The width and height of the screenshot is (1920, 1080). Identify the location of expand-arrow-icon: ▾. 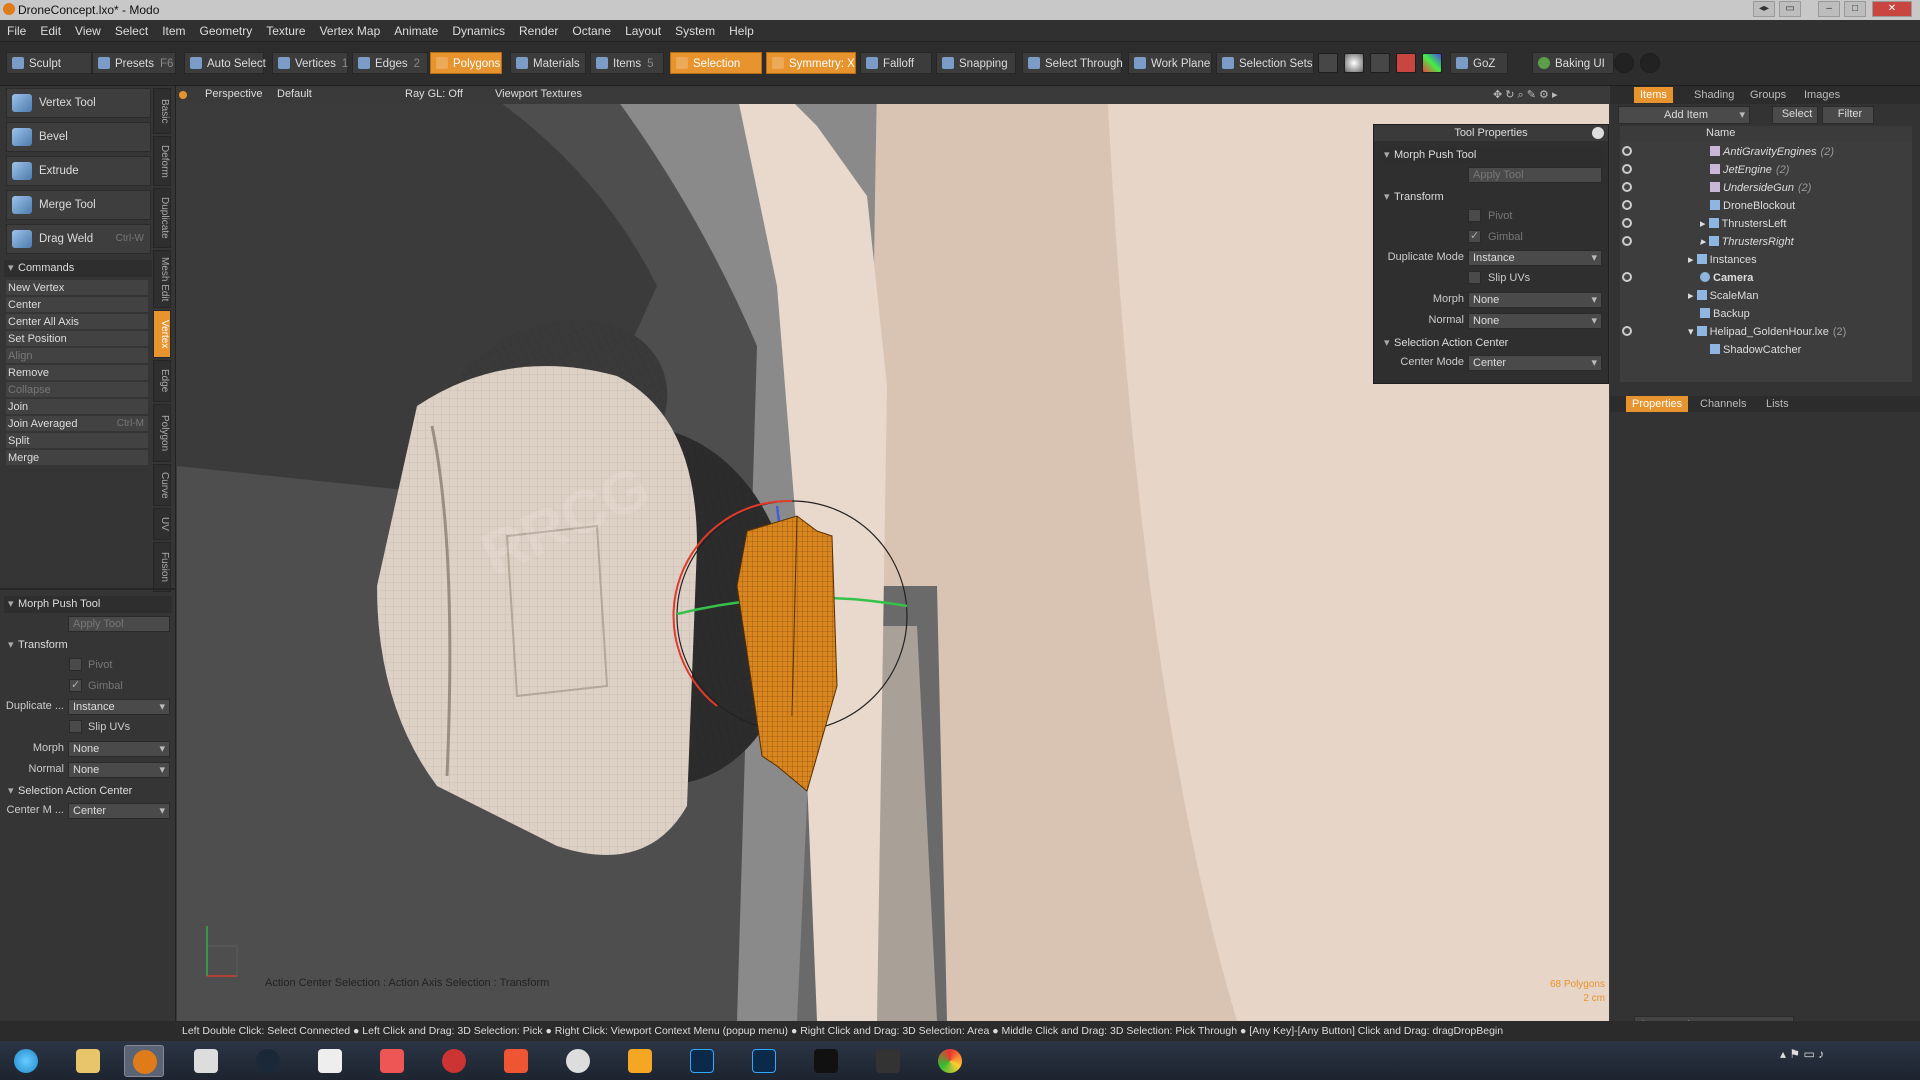
(1692, 332).